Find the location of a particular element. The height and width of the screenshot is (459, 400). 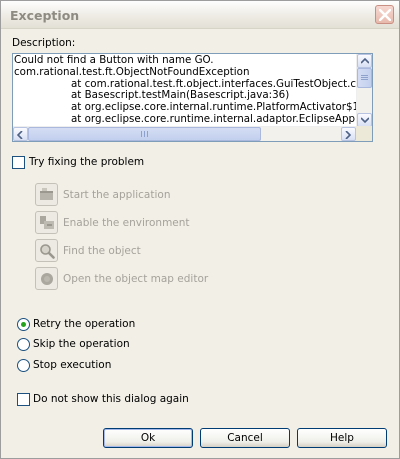

try-fixing-label: Try fixing the problem is located at coordinates (86, 162).